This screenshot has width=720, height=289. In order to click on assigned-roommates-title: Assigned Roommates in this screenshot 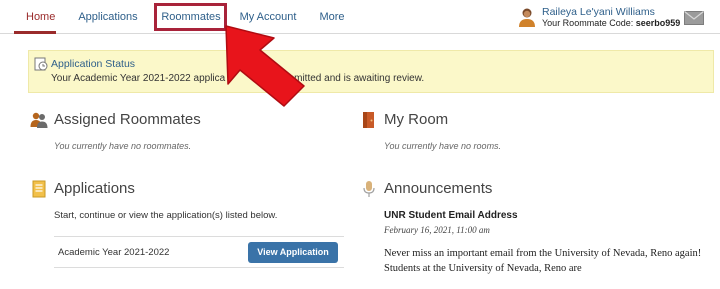, I will do `click(127, 119)`.